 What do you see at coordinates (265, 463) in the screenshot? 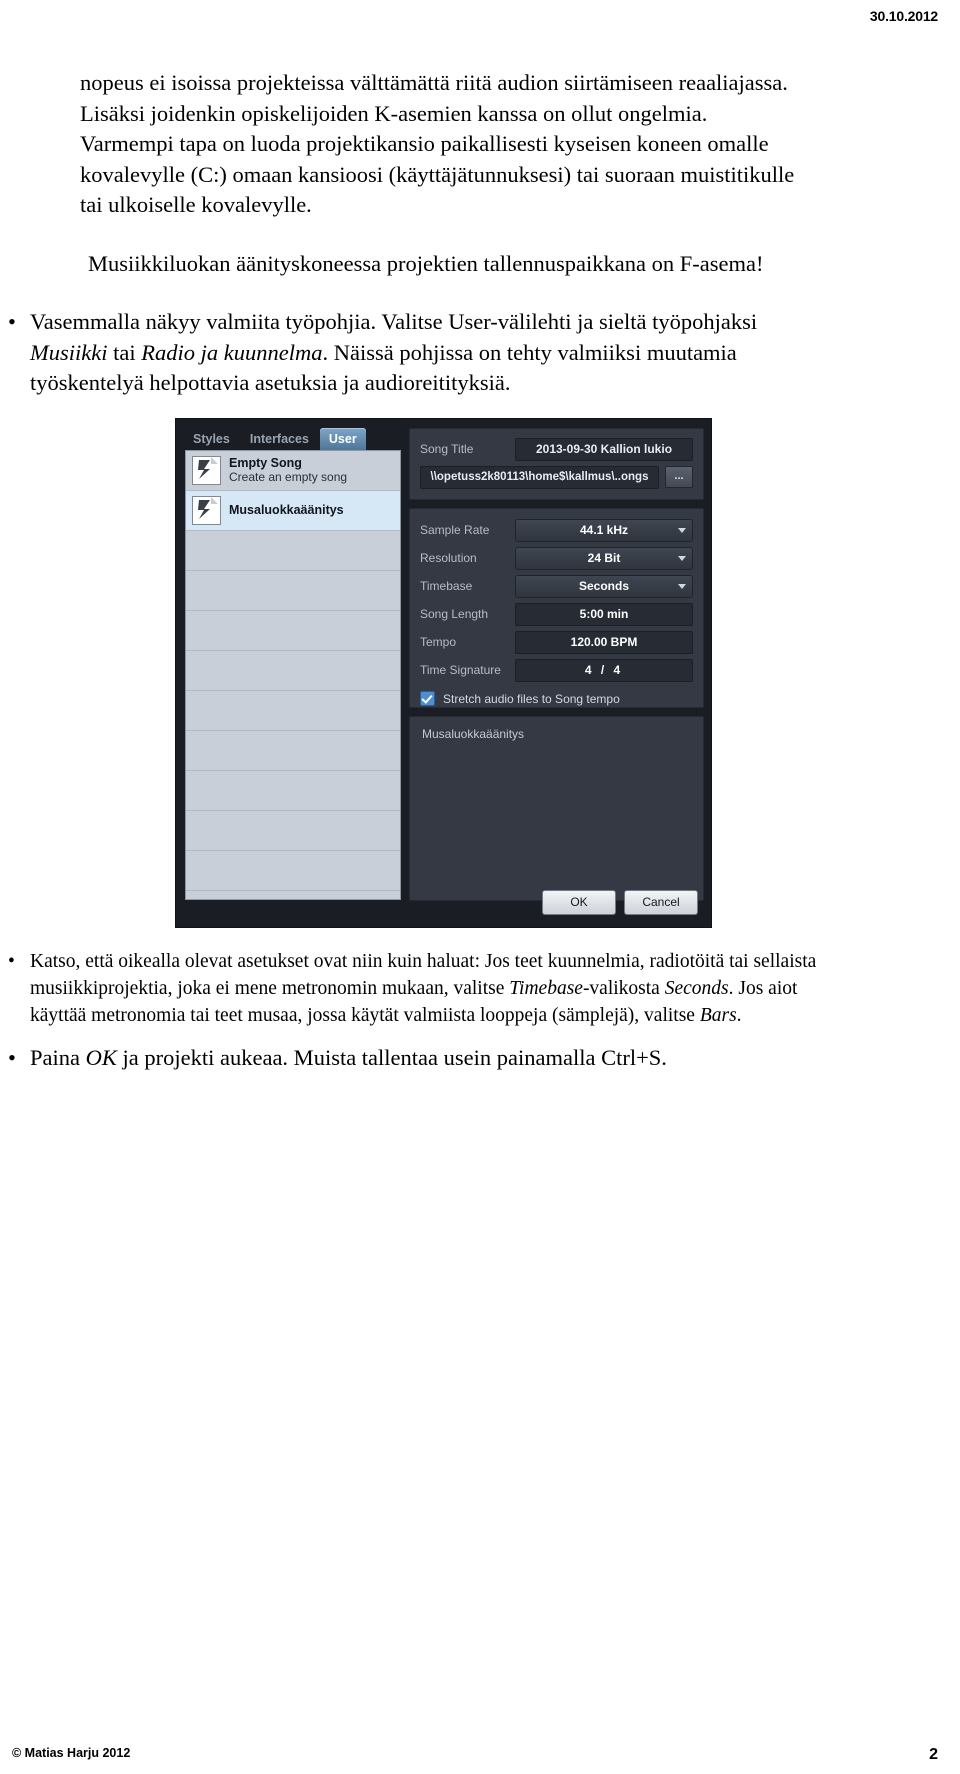
I see `list-item-empty-song-title: Empty Song` at bounding box center [265, 463].